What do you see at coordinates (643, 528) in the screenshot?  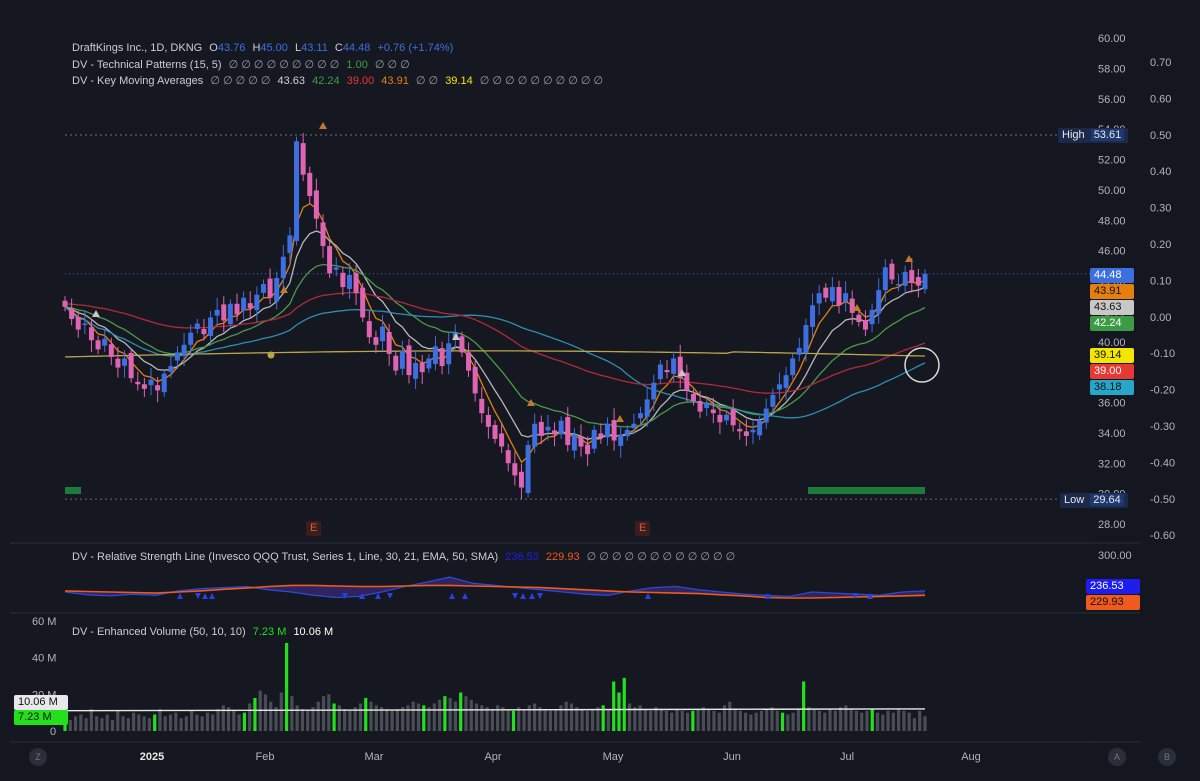 I see `earnings-marker: E` at bounding box center [643, 528].